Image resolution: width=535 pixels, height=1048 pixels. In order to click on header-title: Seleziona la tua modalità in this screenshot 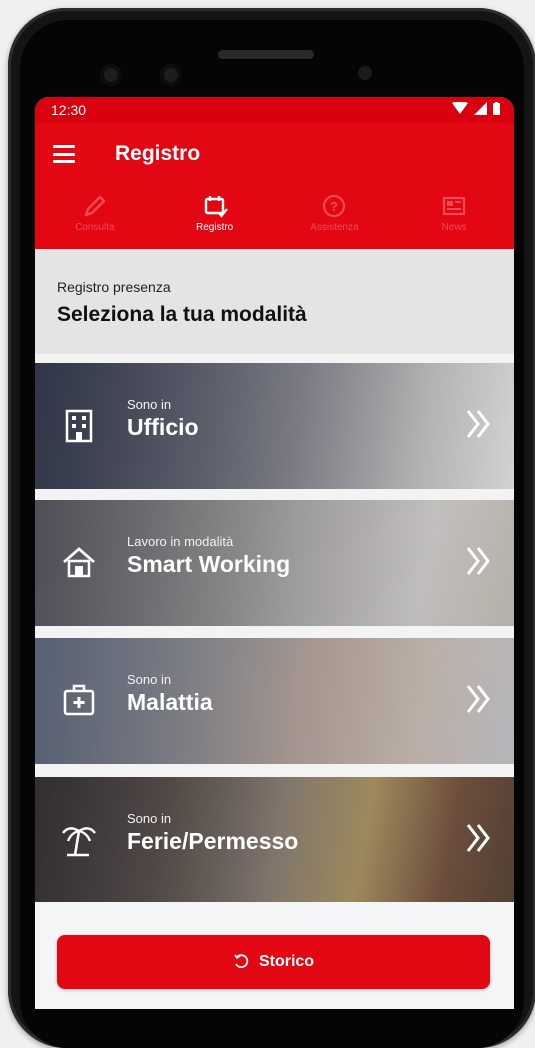, I will do `click(182, 314)`.